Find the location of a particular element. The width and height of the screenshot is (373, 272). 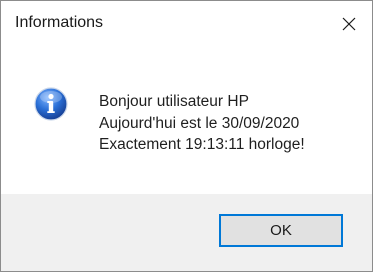

close-button is located at coordinates (349, 24).